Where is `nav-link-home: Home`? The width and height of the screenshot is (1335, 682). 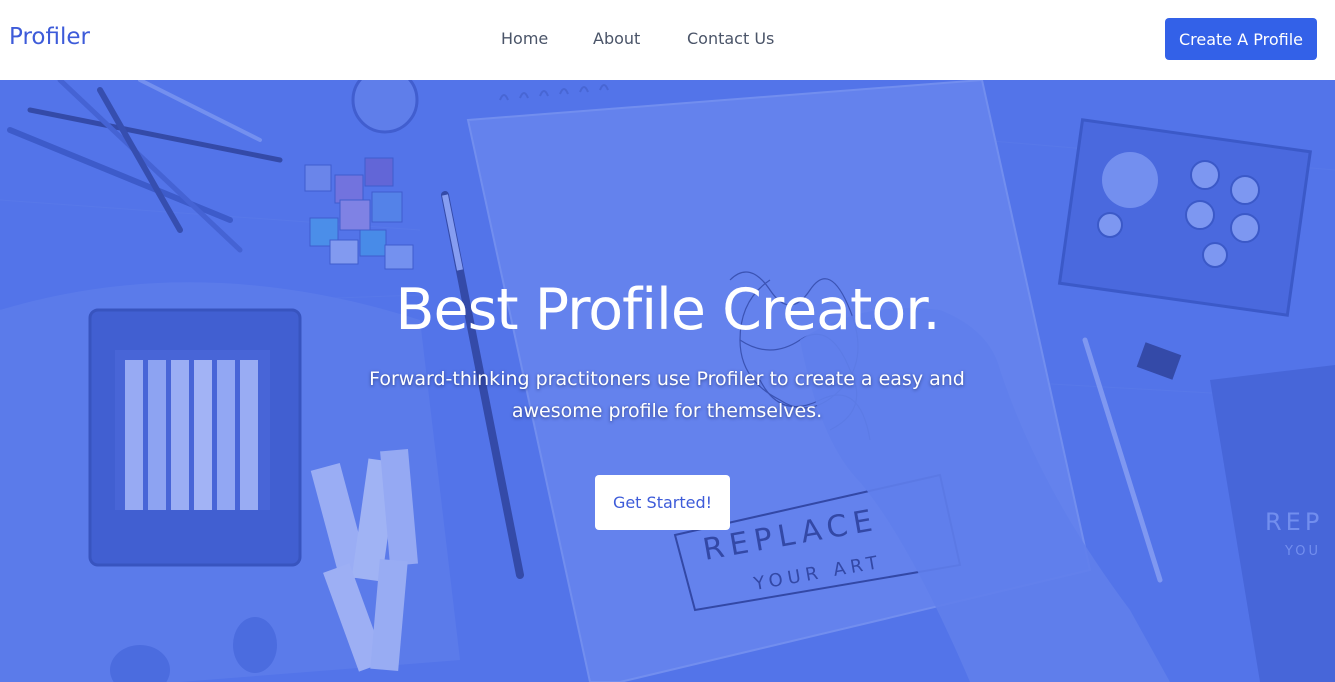
nav-link-home: Home is located at coordinates (524, 38).